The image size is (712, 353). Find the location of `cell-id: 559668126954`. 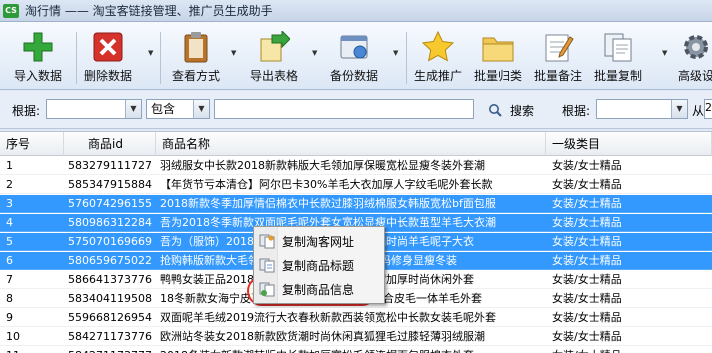

cell-id: 559668126954 is located at coordinates (110, 317).